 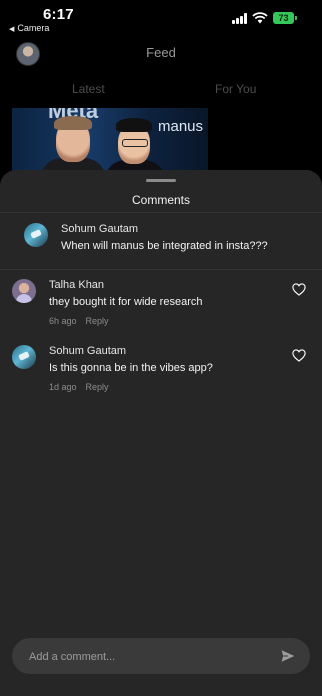 I want to click on battery-icon: 73, so click(x=285, y=18).